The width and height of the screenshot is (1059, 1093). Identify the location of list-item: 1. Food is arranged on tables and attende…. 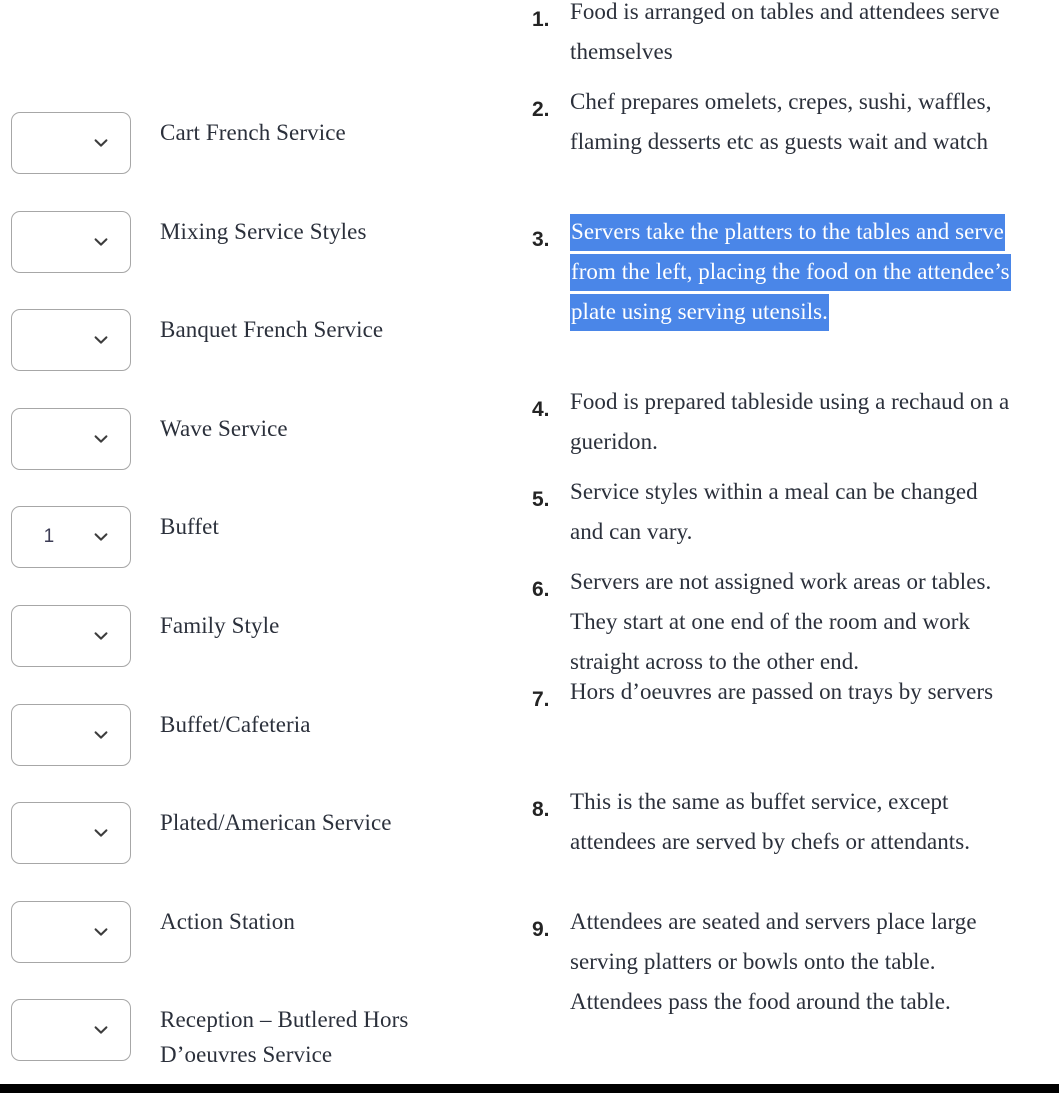
(780, 36).